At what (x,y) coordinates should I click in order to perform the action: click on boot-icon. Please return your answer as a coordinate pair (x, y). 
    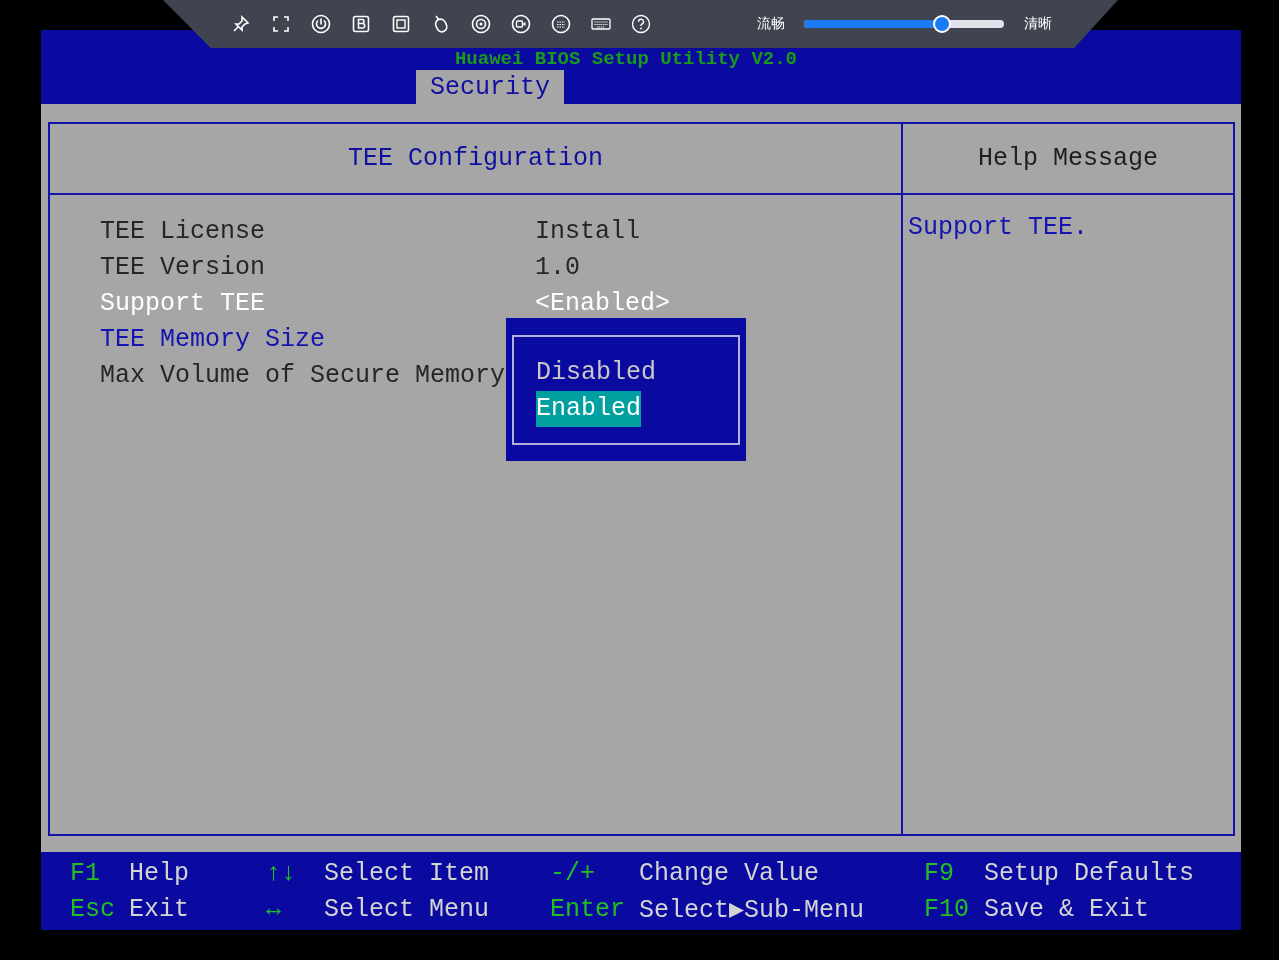
    Looking at the image, I should click on (361, 24).